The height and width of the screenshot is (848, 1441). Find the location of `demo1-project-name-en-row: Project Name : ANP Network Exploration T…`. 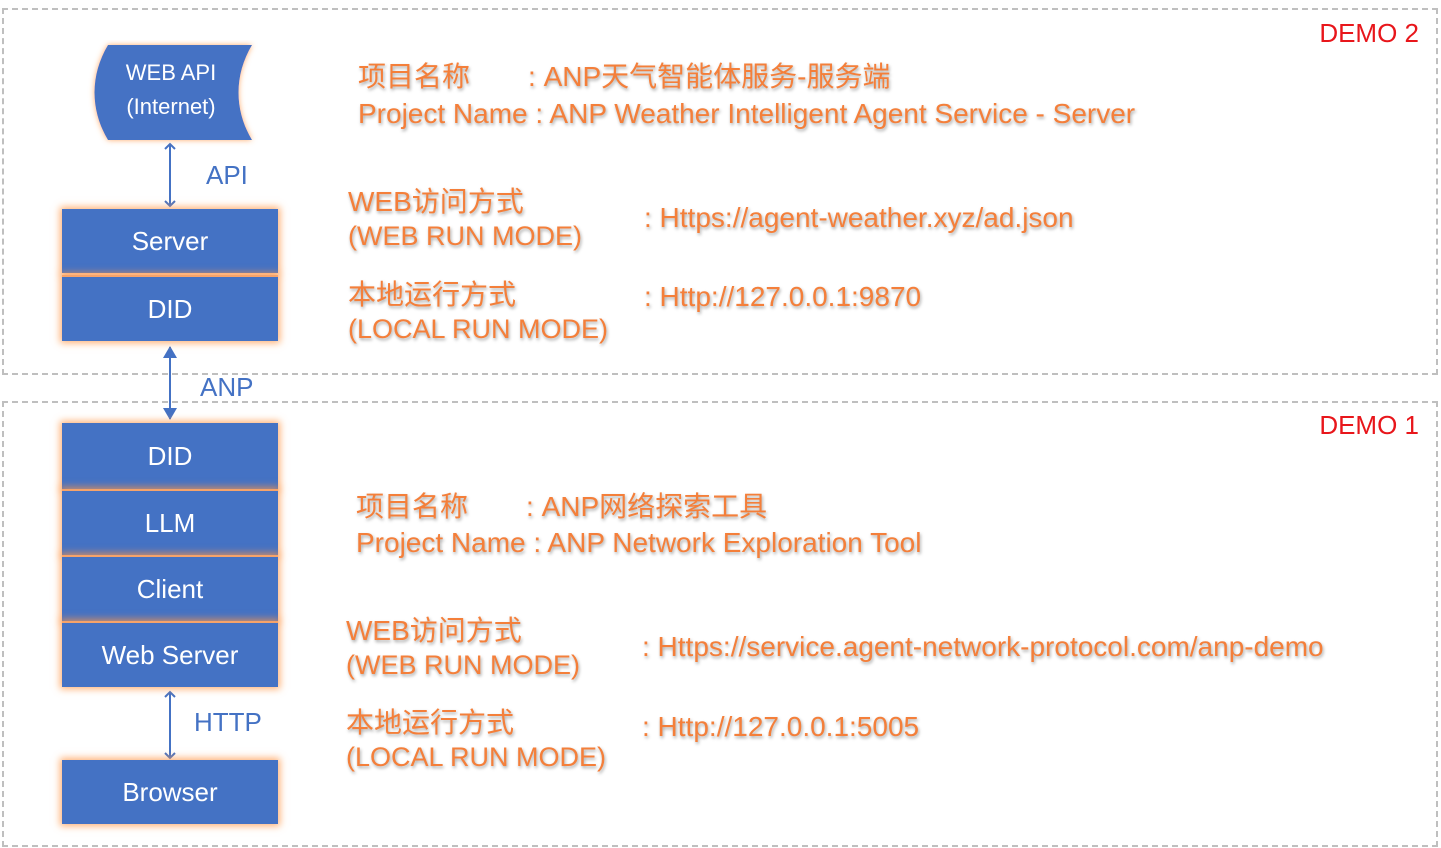

demo1-project-name-en-row: Project Name : ANP Network Exploration T… is located at coordinates (638, 543).